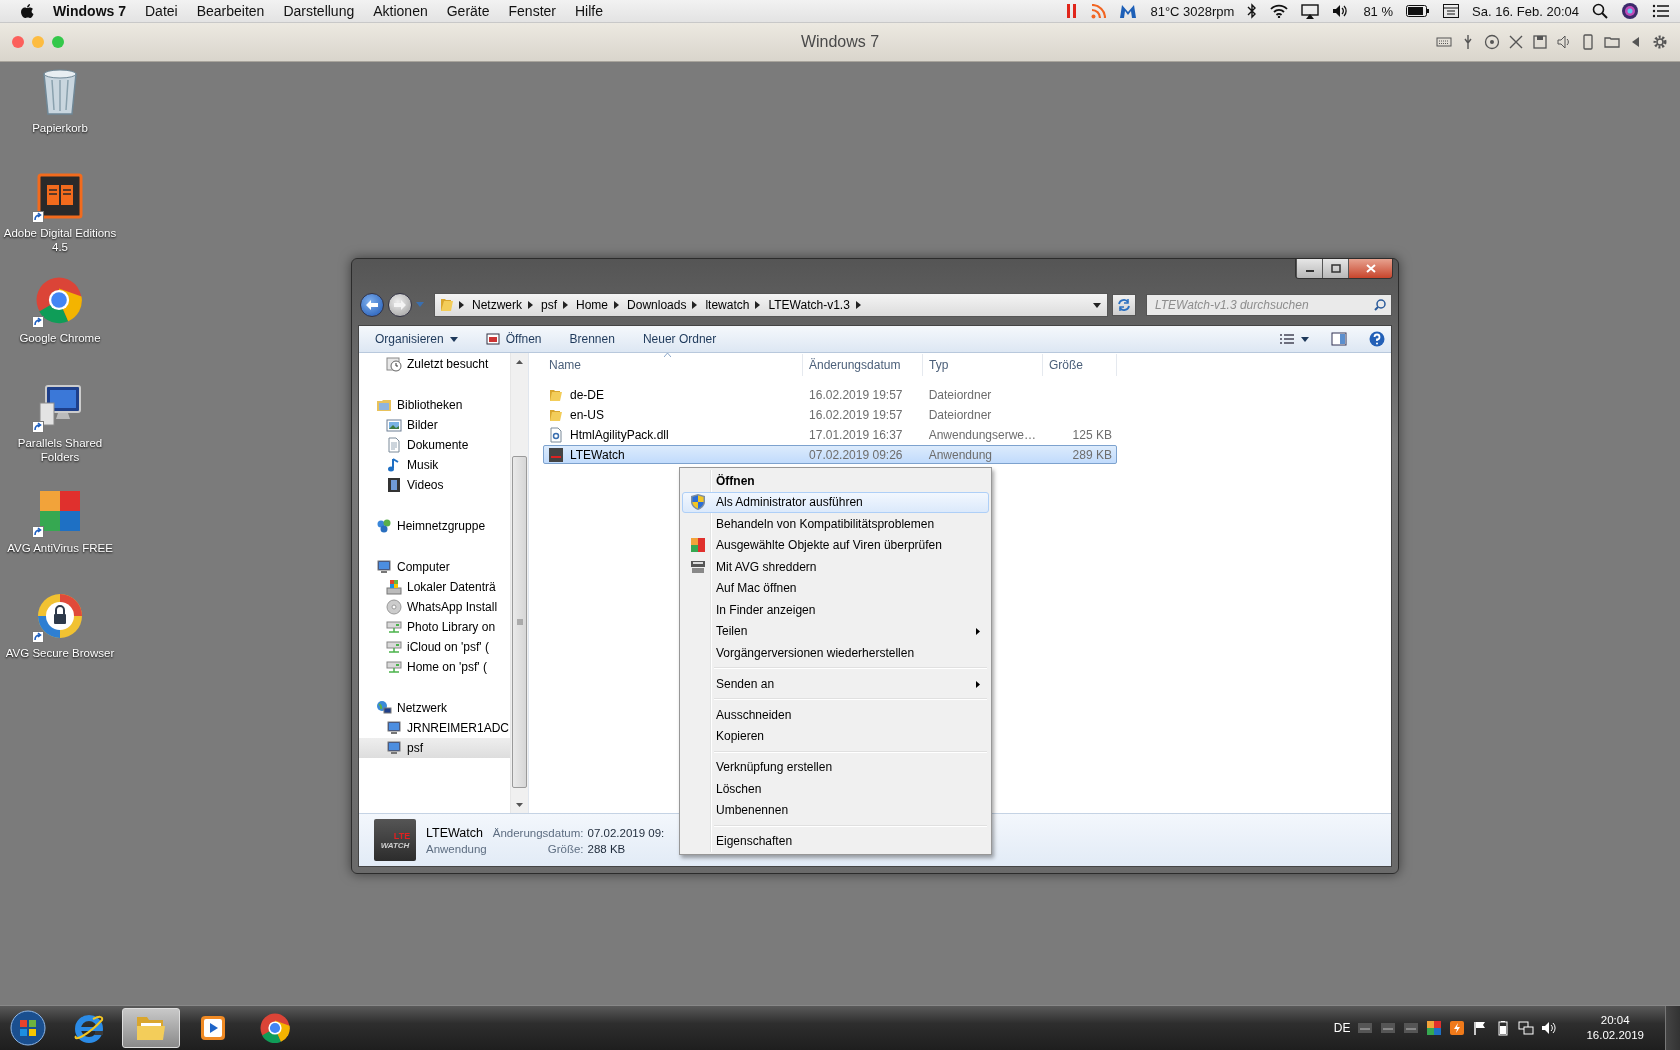  Describe the element at coordinates (1434, 1028) in the screenshot. I see `colored-squares-icon` at that location.